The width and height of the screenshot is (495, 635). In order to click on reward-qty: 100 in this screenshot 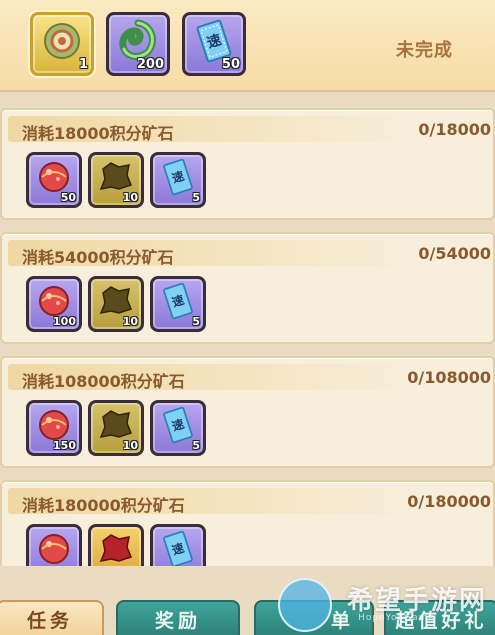, I will do `click(64, 321)`.